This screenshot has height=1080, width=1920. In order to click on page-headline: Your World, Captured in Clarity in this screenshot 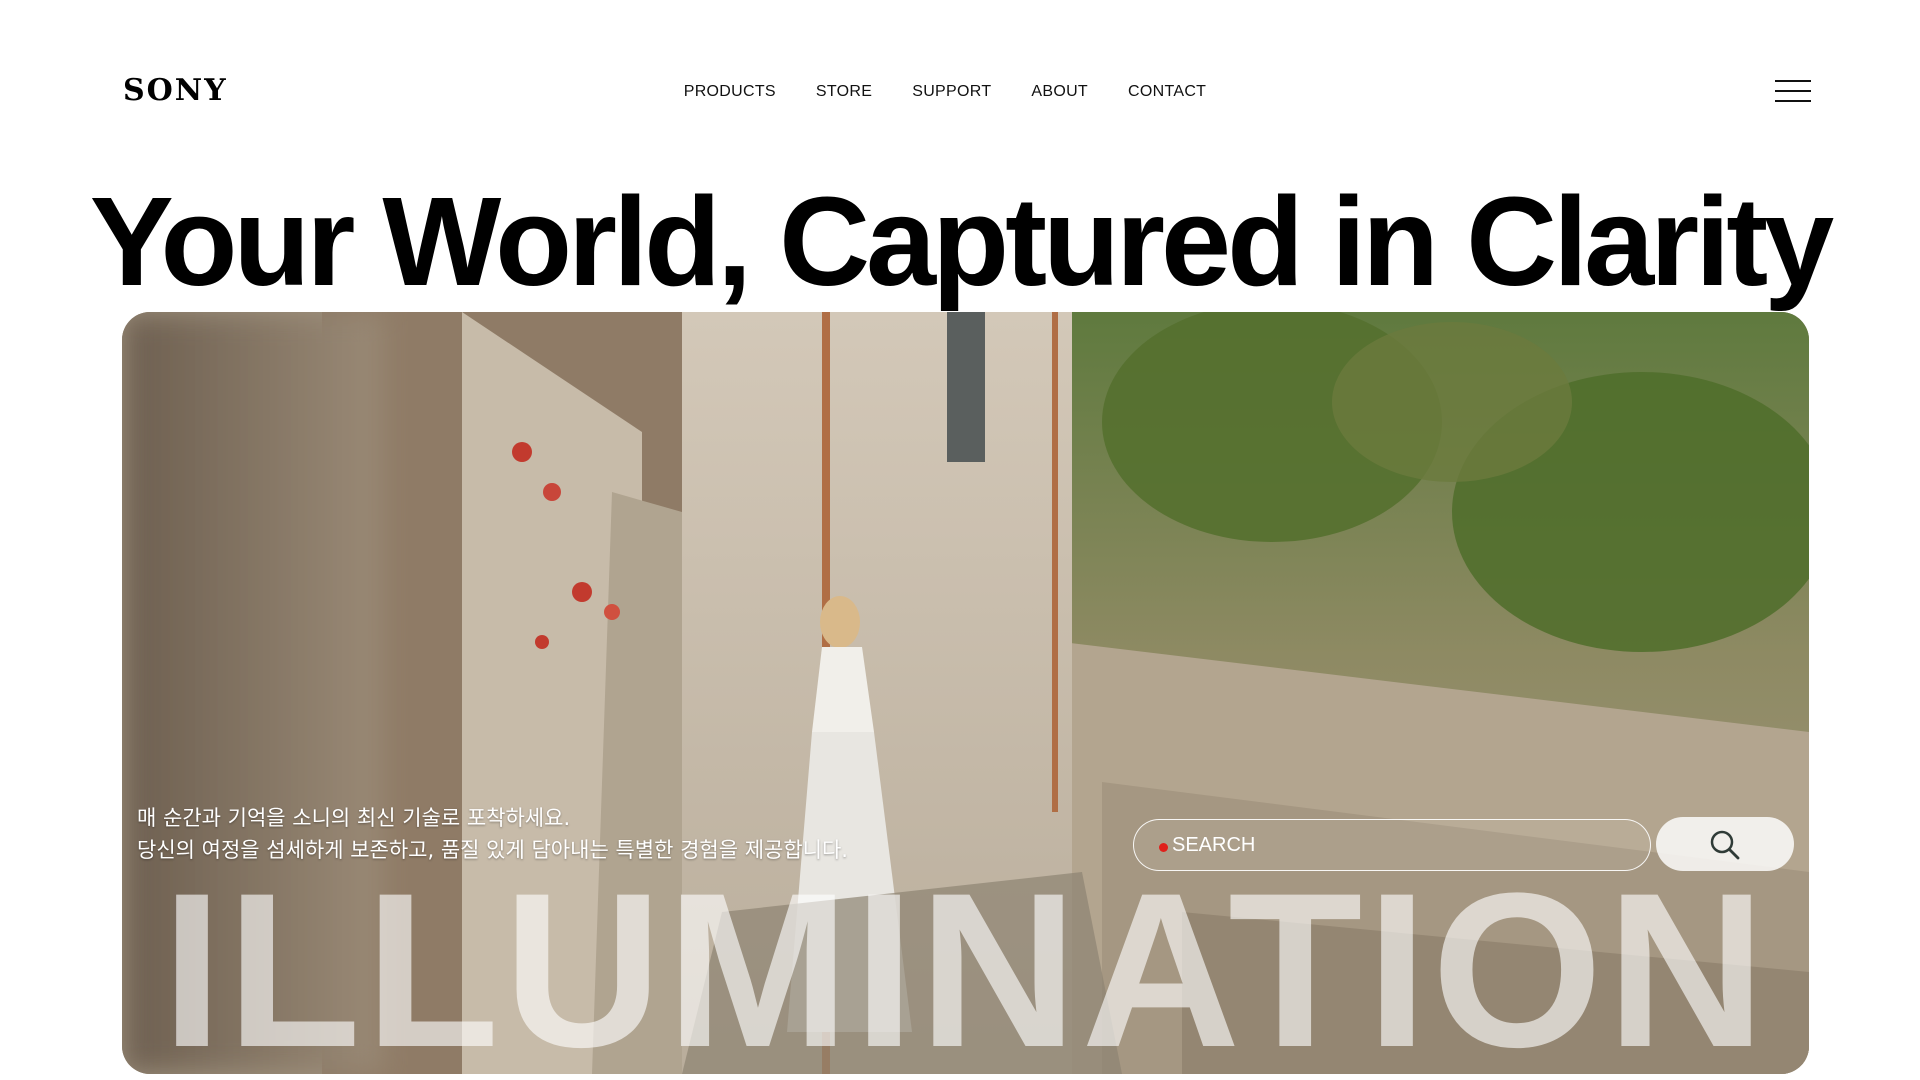, I will do `click(961, 241)`.